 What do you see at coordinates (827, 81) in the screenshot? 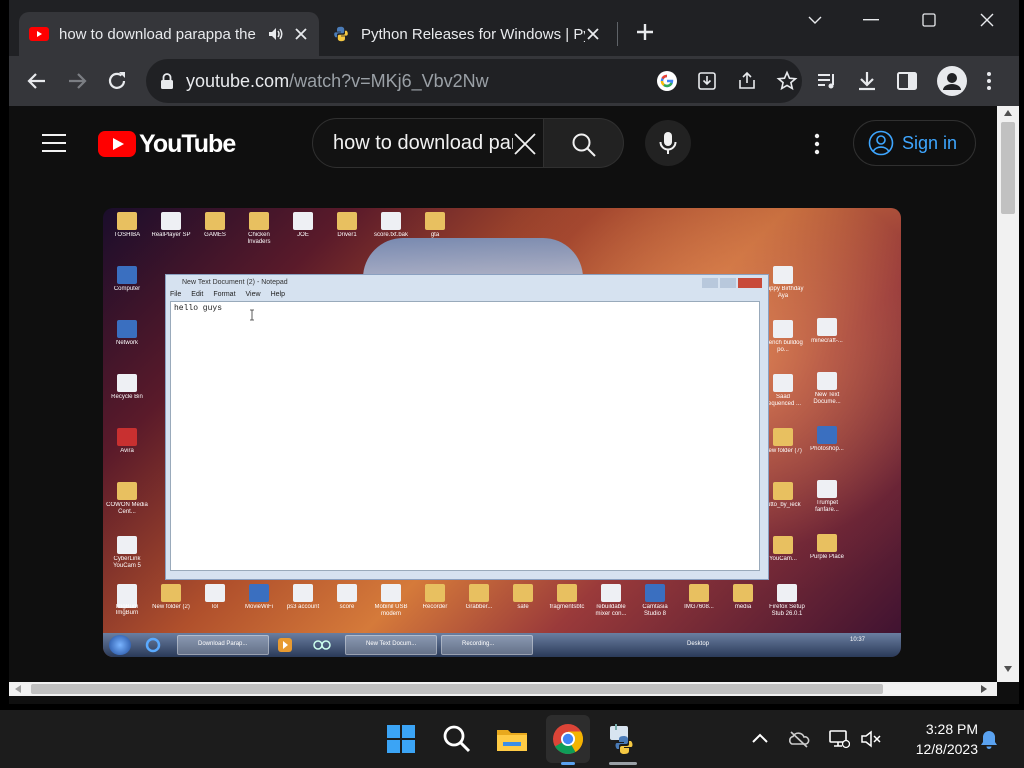
I see `media-queue-icon` at bounding box center [827, 81].